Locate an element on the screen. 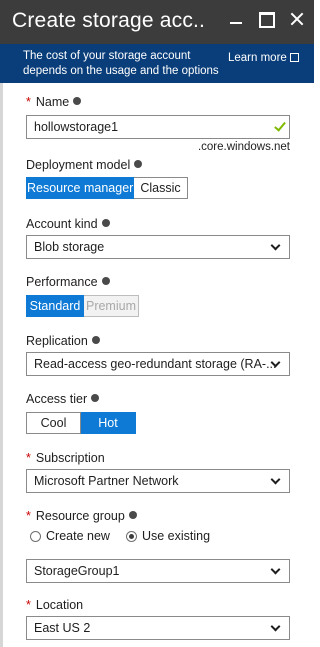 Image resolution: width=320 pixels, height=647 pixels. checkmark-icon is located at coordinates (280, 125).